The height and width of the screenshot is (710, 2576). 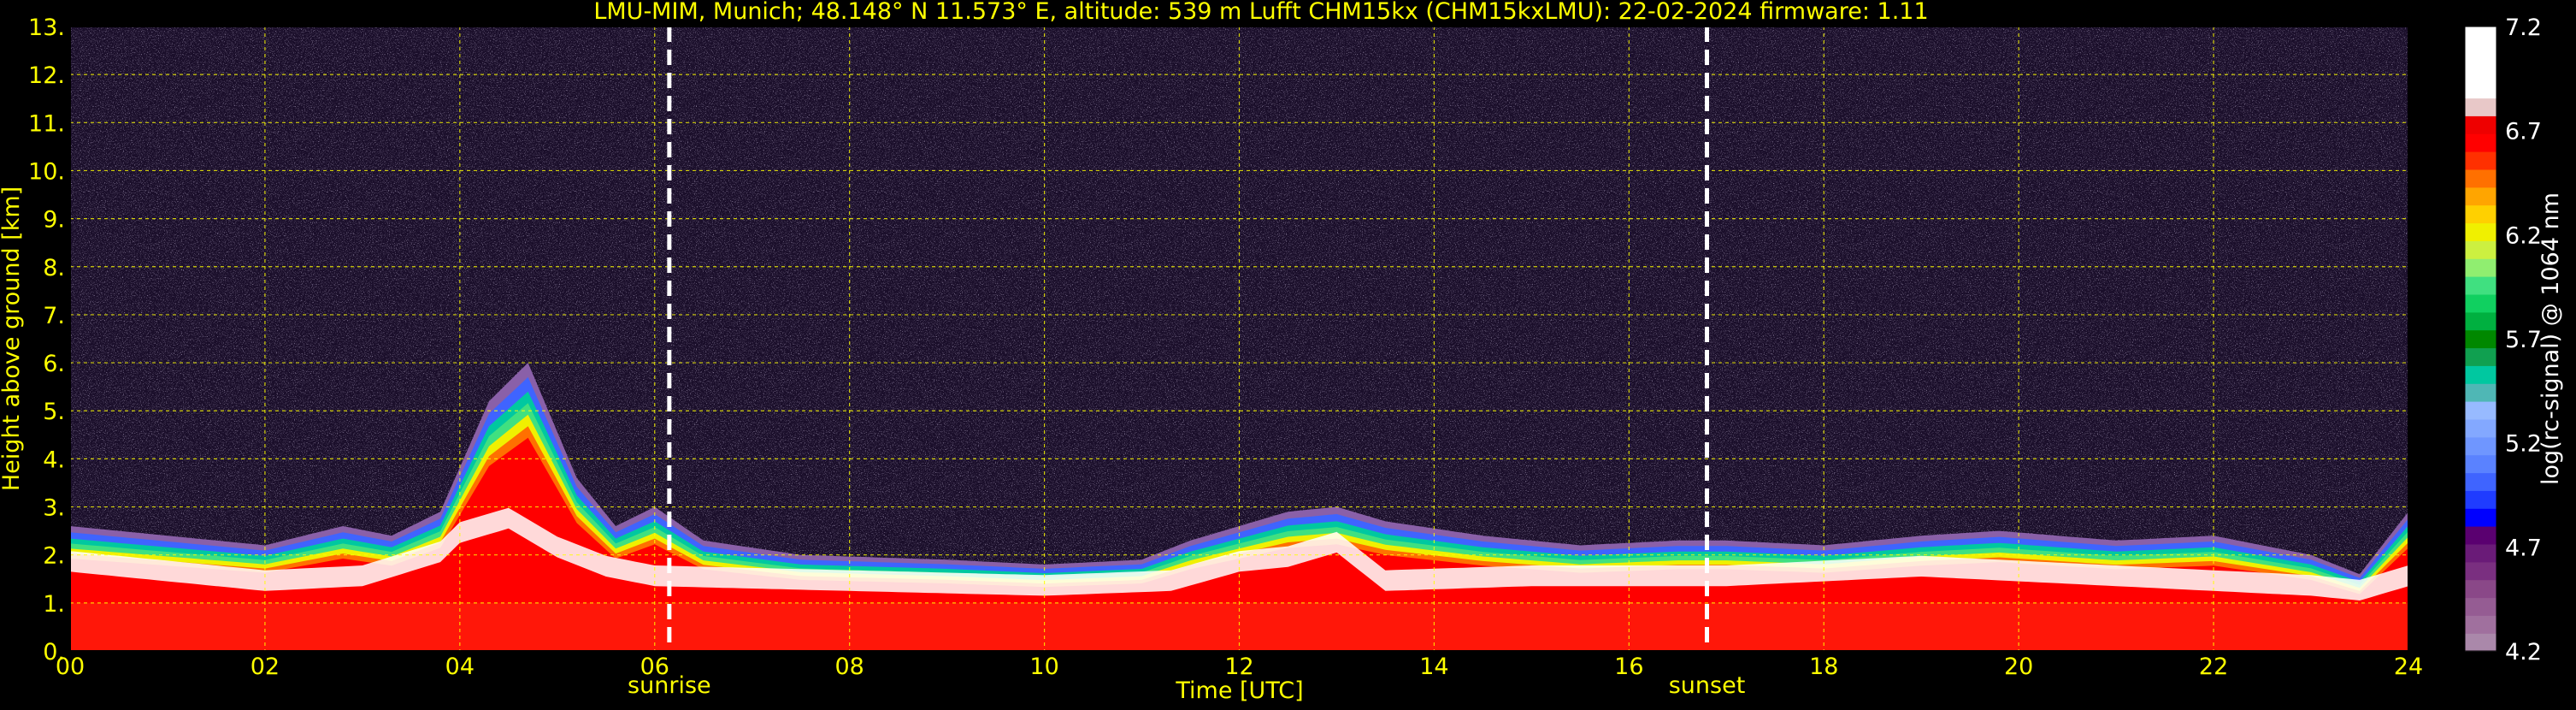 I want to click on x-tick-label: 02, so click(x=266, y=667).